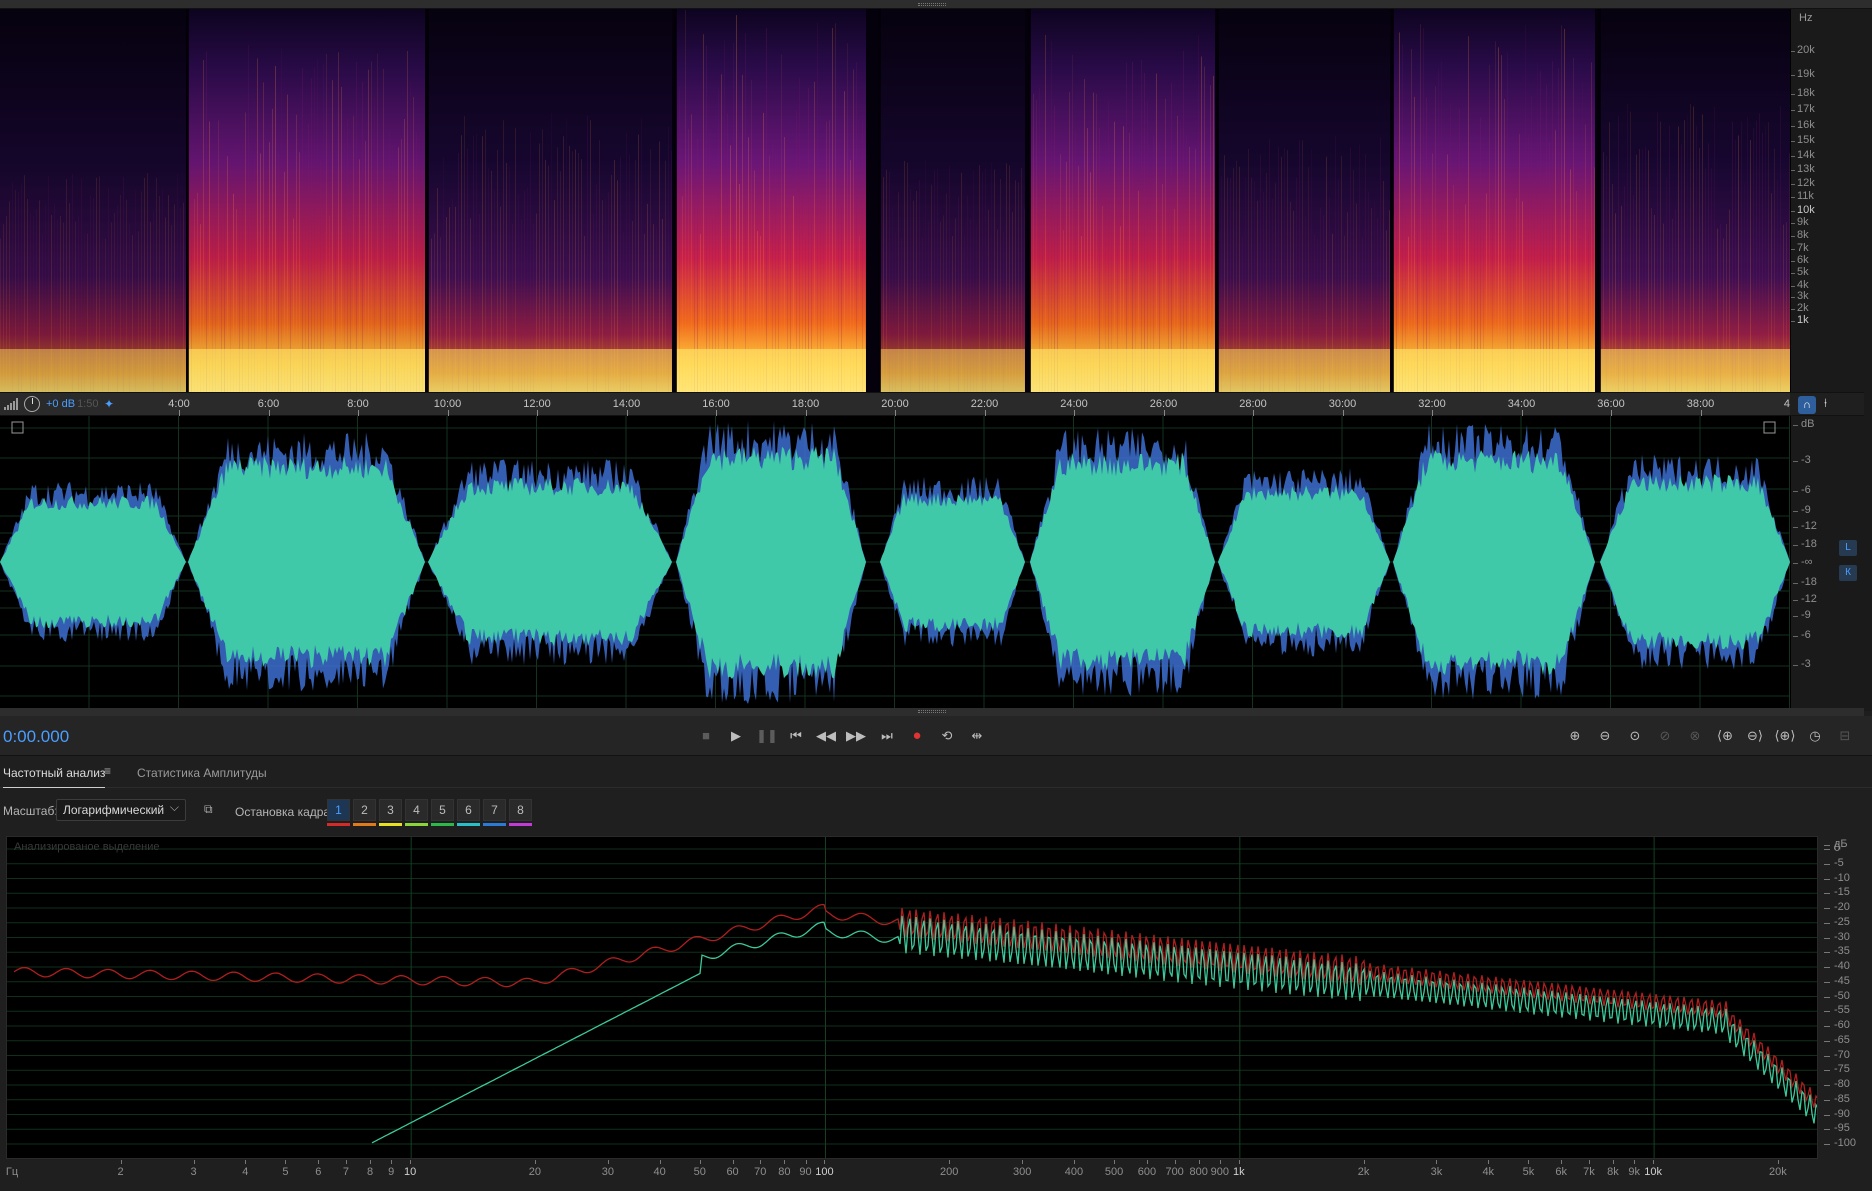  Describe the element at coordinates (364, 810) in the screenshot. I see `freeze-frame-button: 2` at that location.